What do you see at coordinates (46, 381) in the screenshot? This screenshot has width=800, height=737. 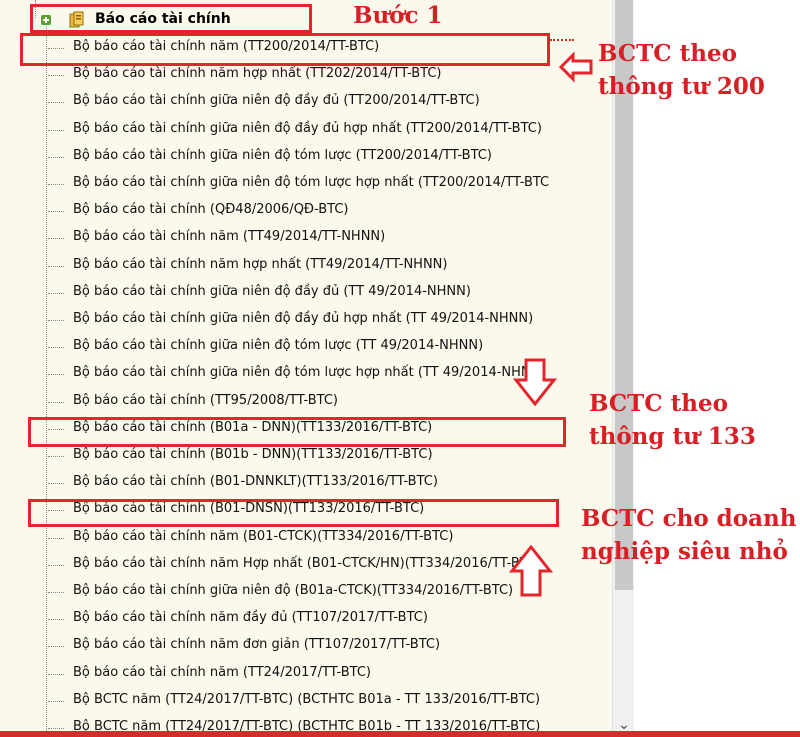 I see `tree-connector` at bounding box center [46, 381].